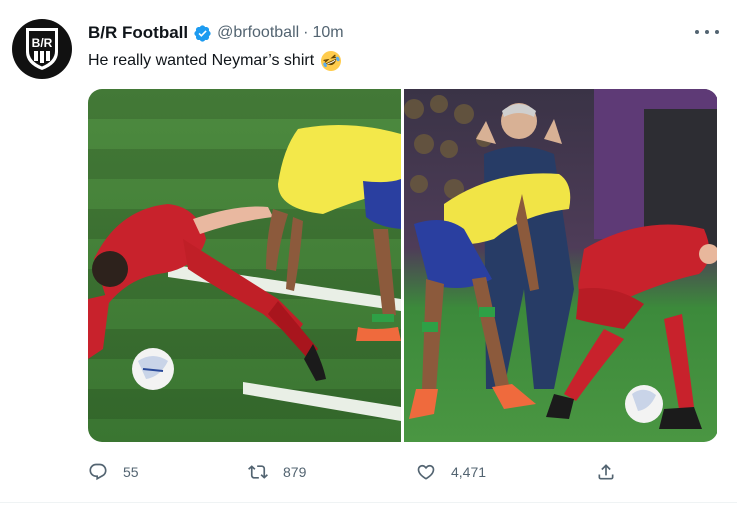  What do you see at coordinates (328, 33) in the screenshot?
I see `timestamp: 10m` at bounding box center [328, 33].